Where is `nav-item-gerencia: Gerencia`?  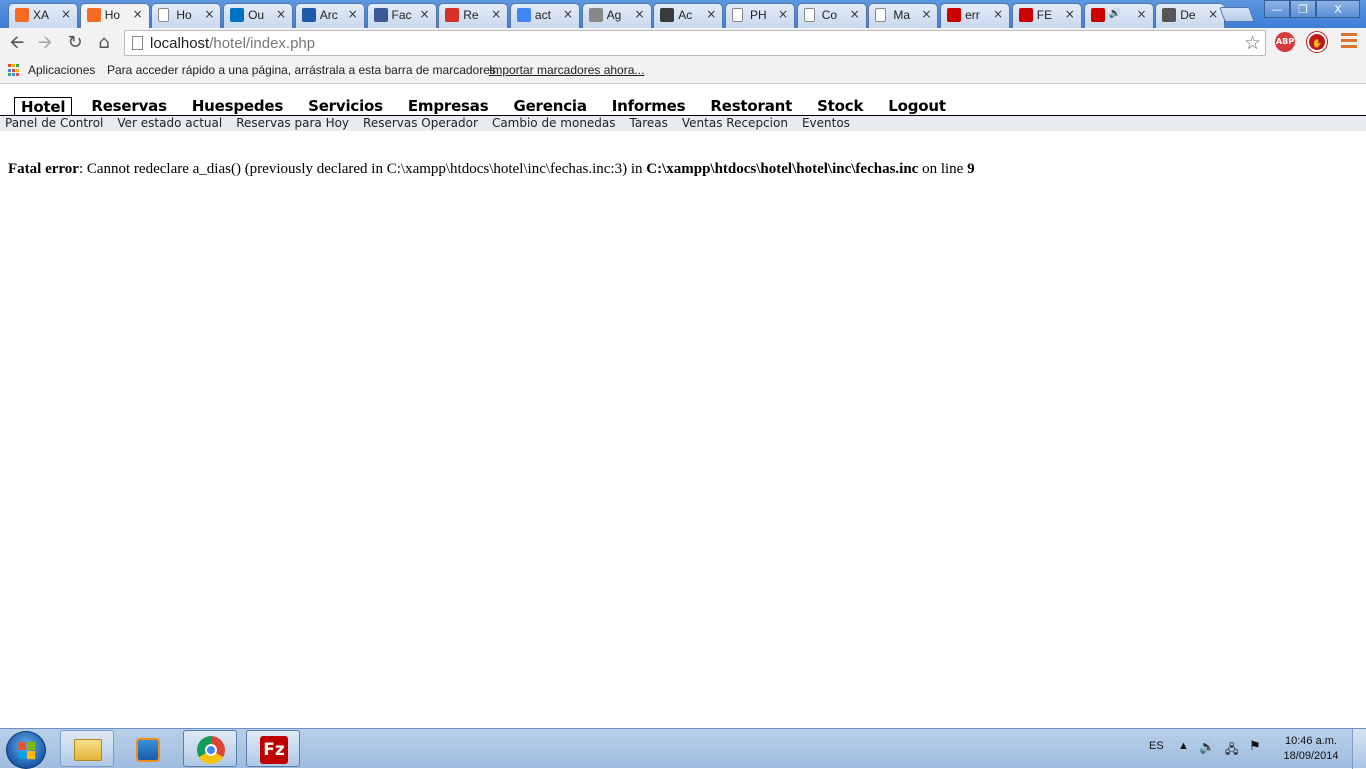 nav-item-gerencia: Gerencia is located at coordinates (549, 106).